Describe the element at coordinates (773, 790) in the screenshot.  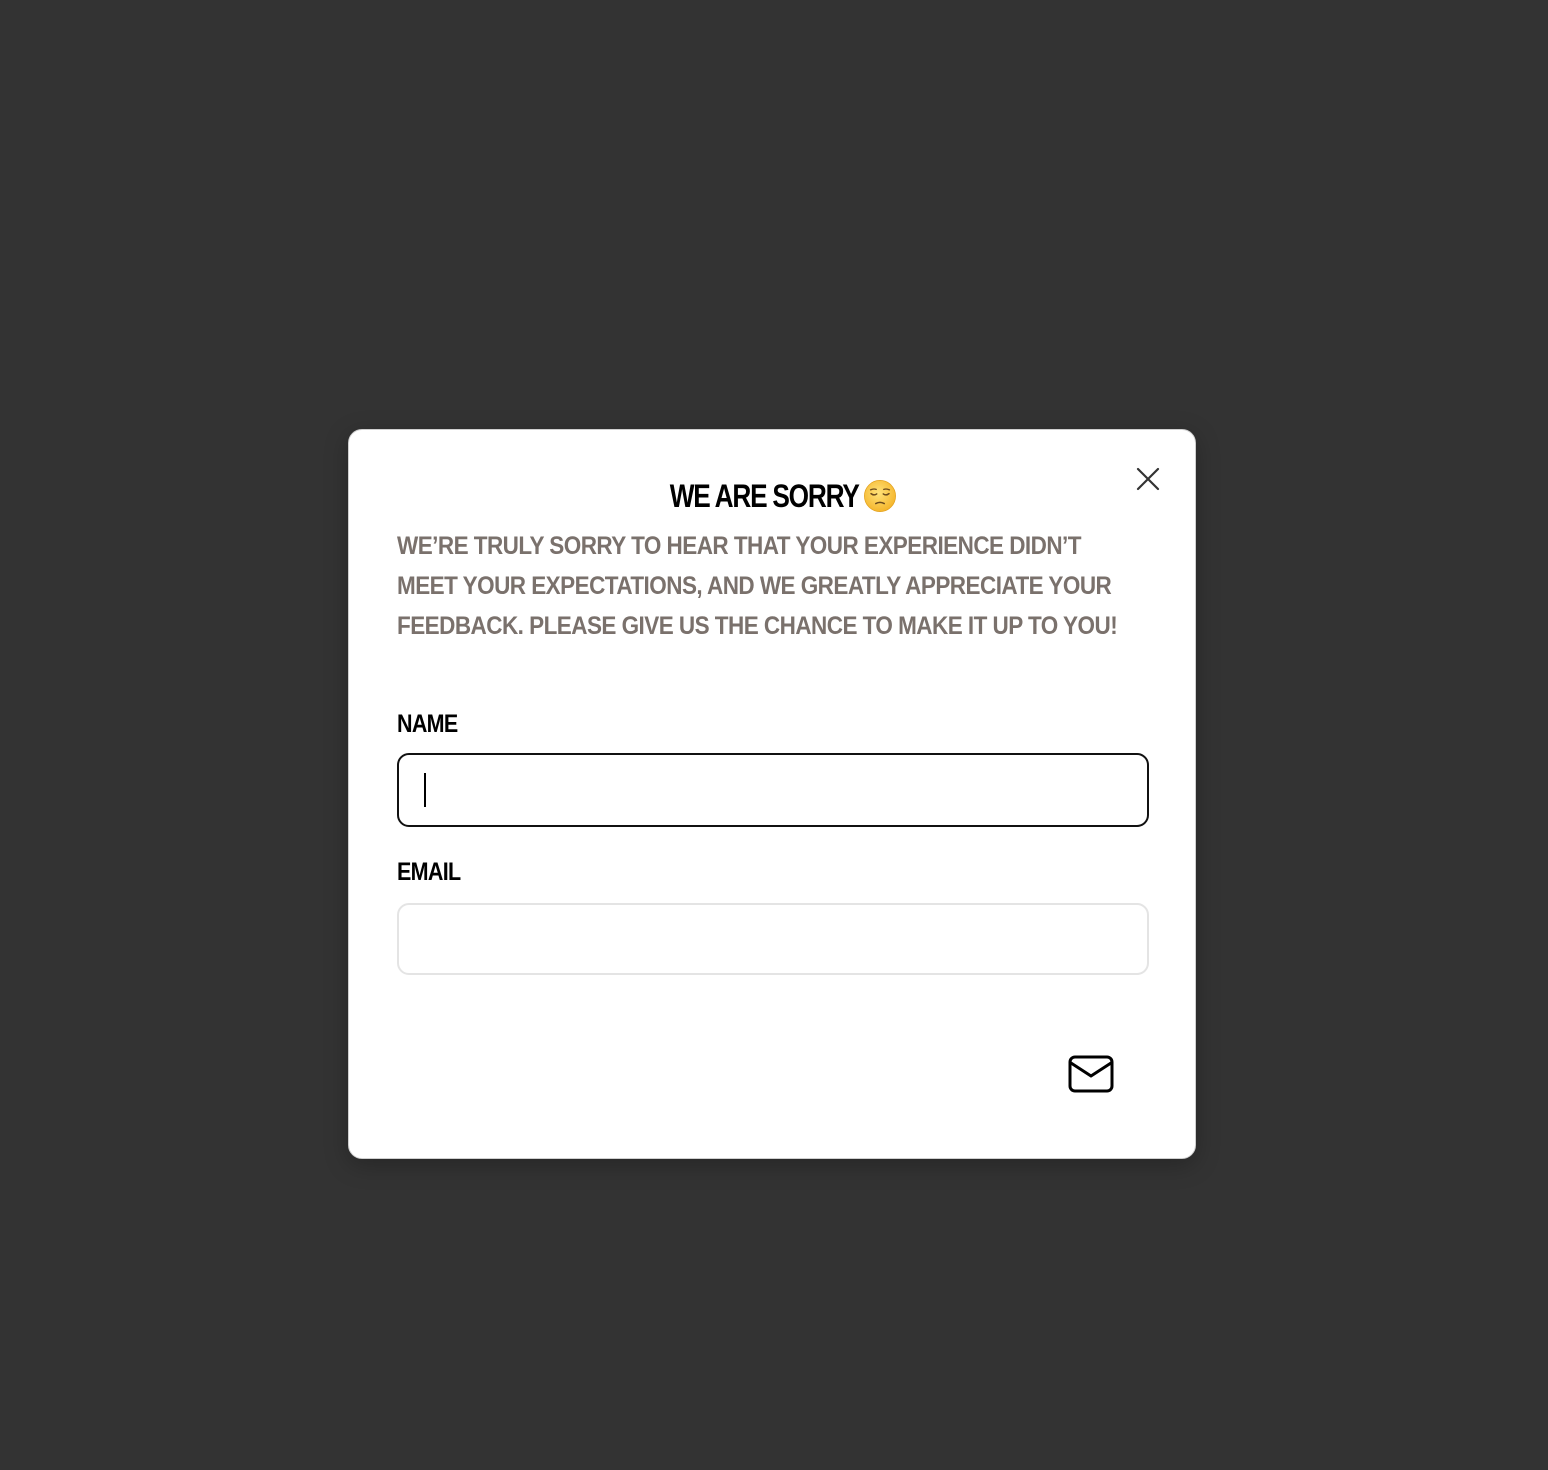
I see `name-input` at that location.